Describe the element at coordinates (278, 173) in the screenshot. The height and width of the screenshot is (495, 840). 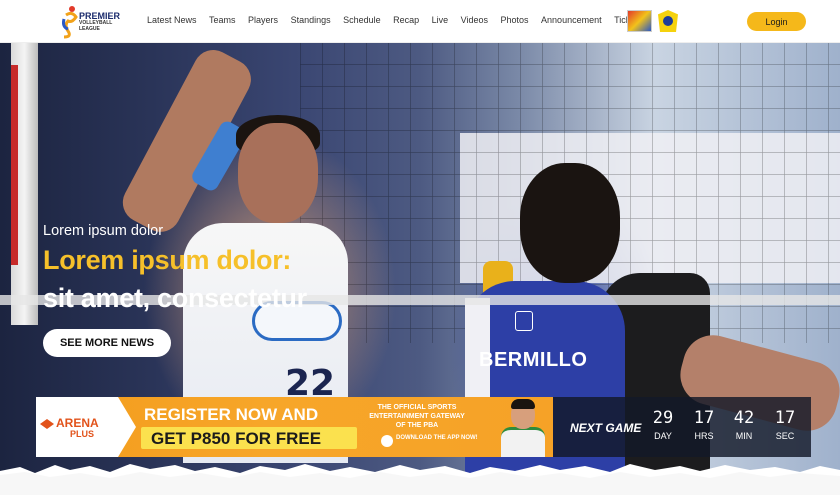
I see `player-face` at that location.